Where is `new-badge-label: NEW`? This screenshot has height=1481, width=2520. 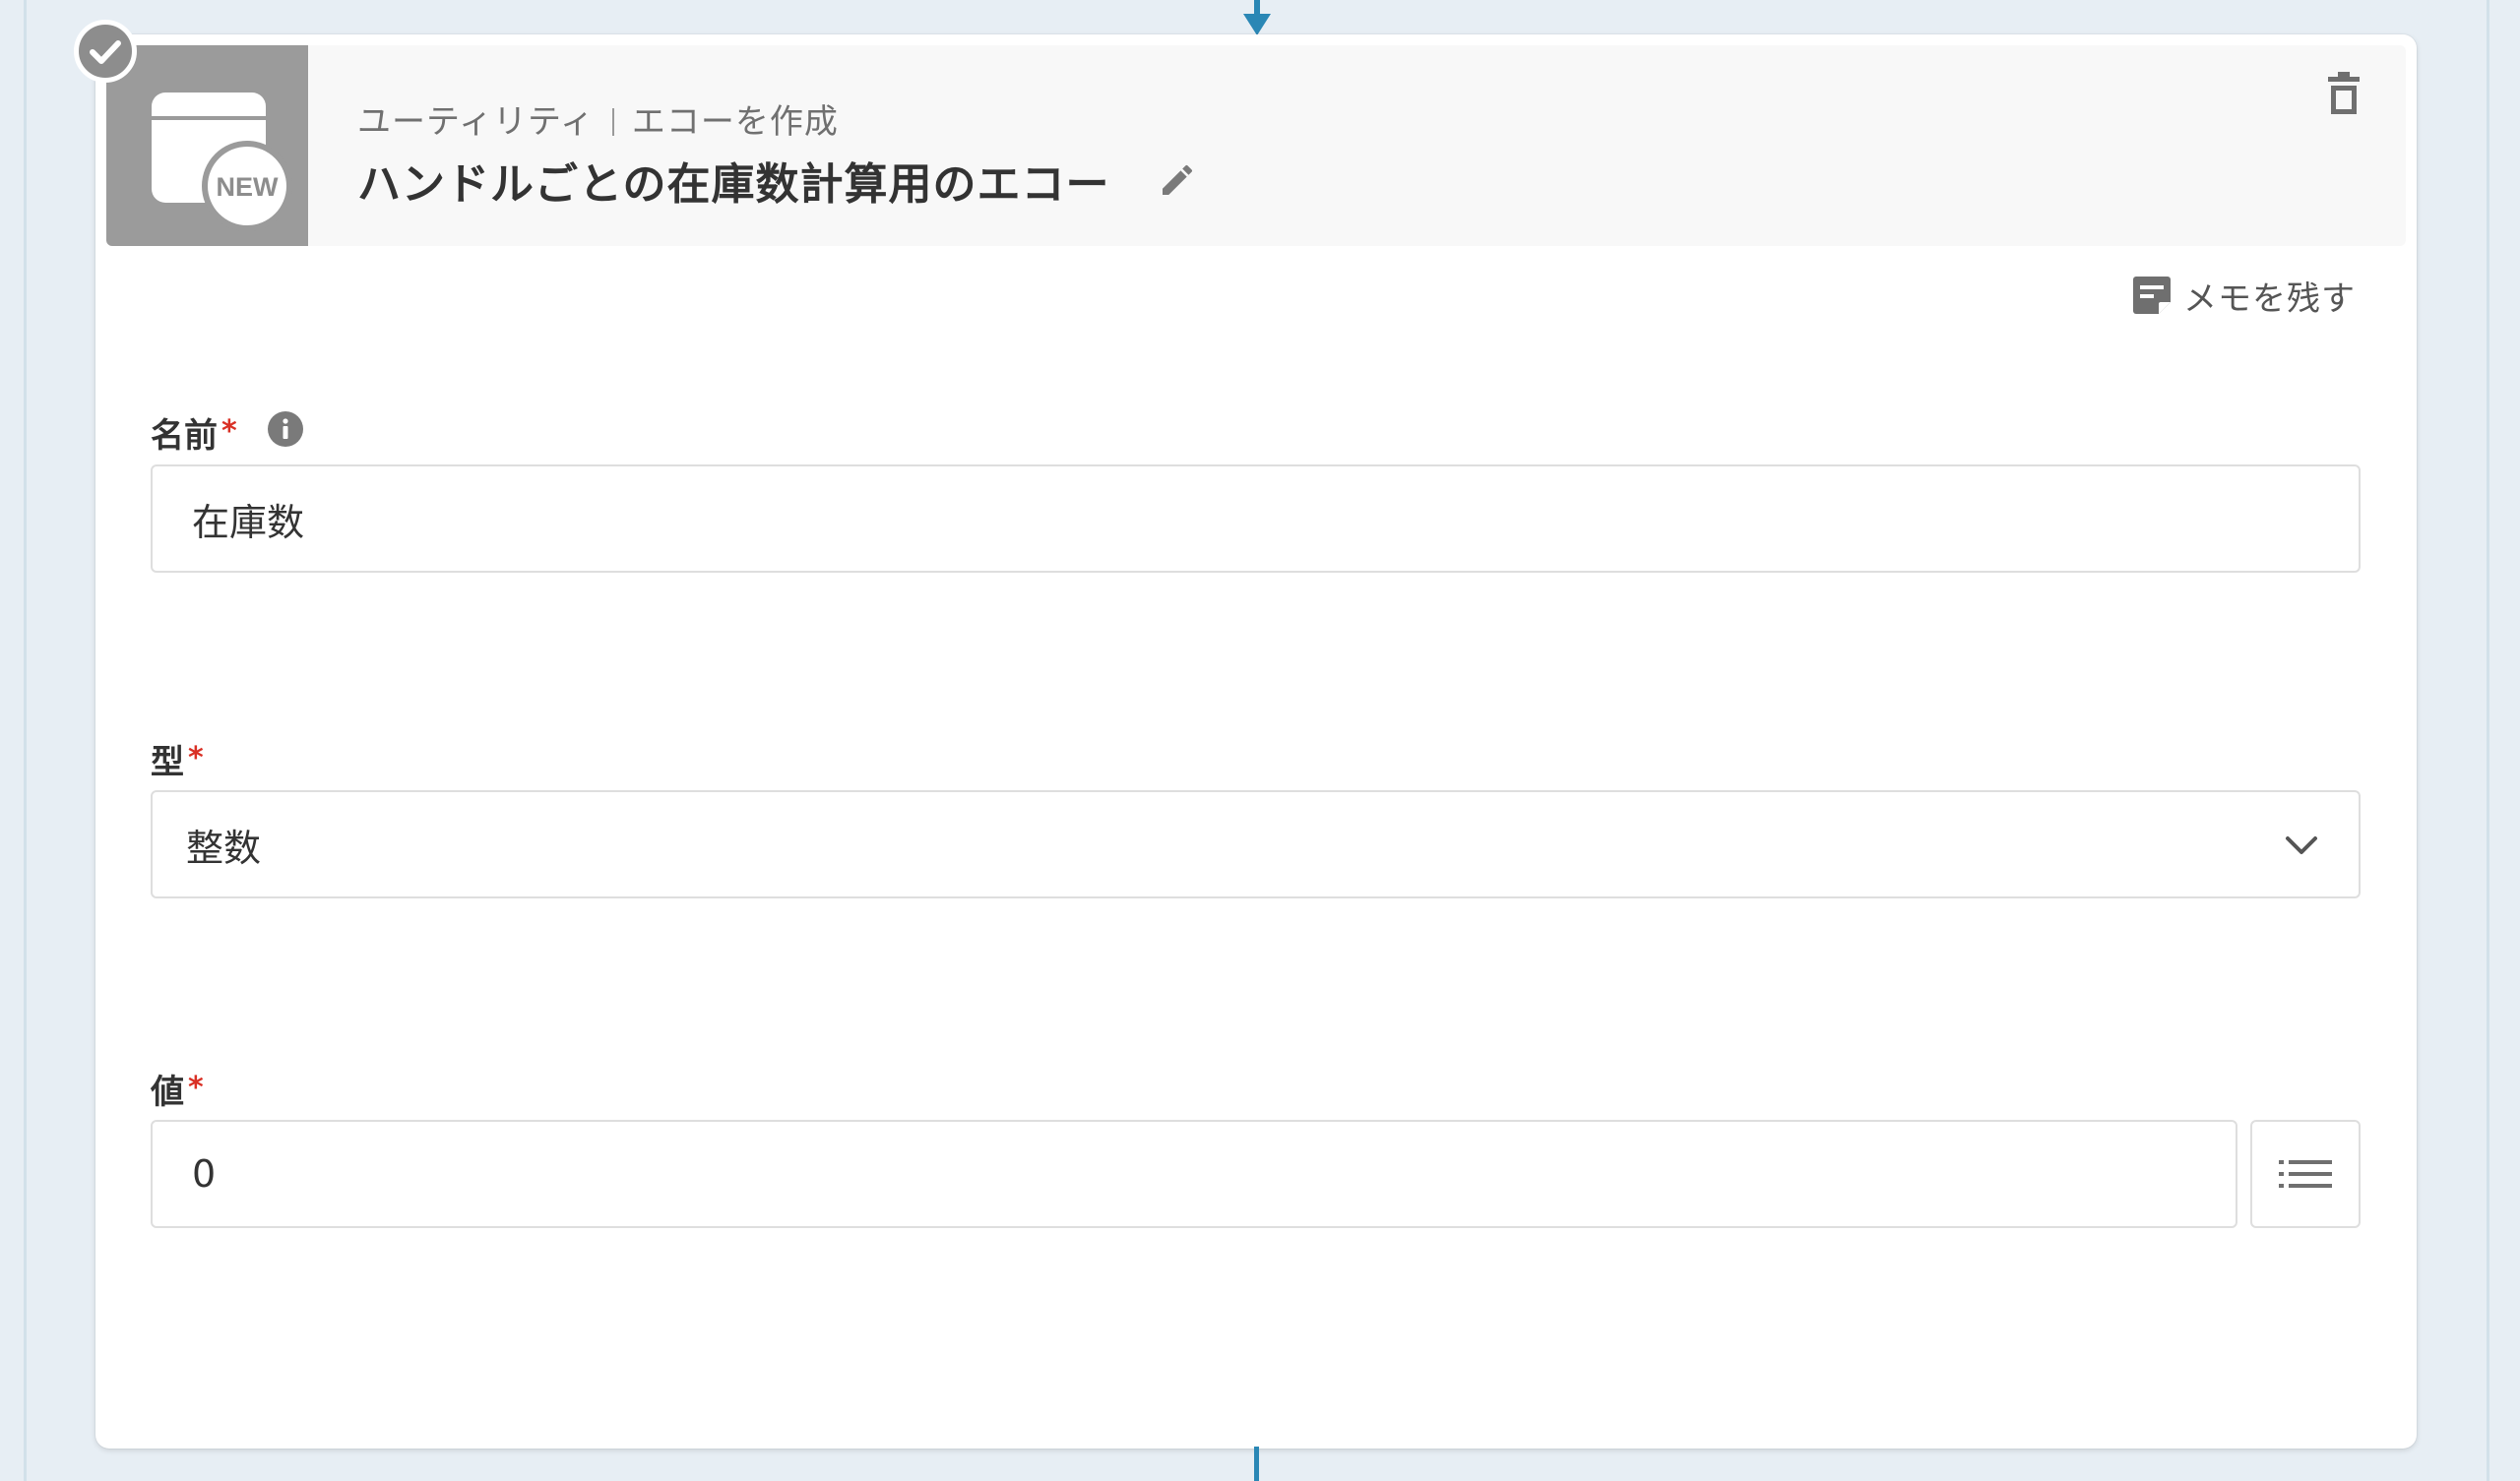 new-badge-label: NEW is located at coordinates (247, 187).